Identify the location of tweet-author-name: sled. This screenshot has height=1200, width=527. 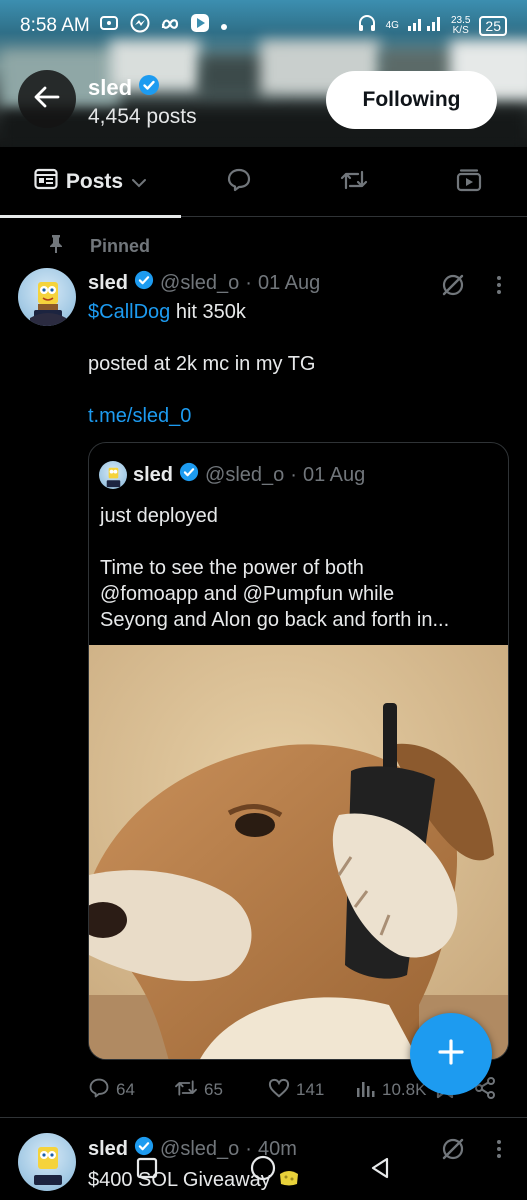
(108, 283).